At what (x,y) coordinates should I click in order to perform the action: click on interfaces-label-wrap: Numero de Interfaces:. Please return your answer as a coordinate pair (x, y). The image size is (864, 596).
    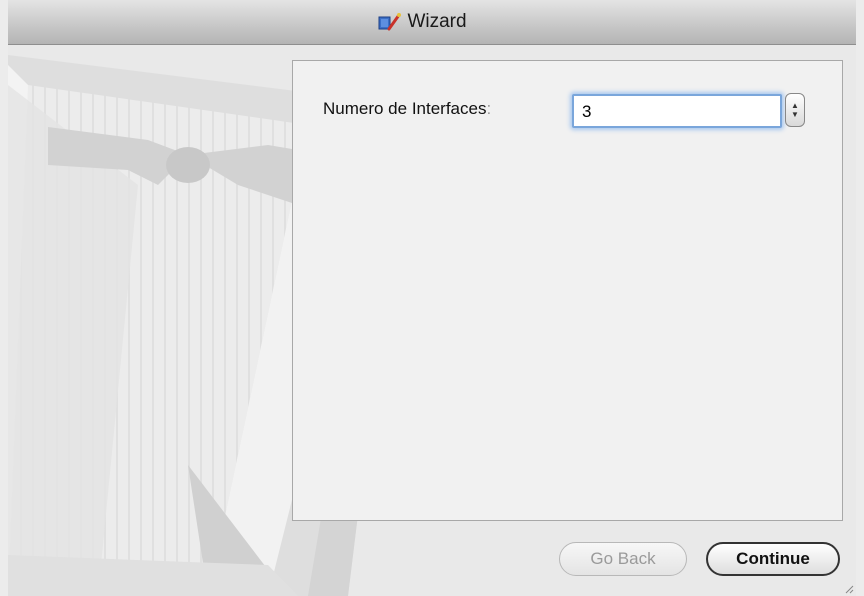
    Looking at the image, I should click on (407, 109).